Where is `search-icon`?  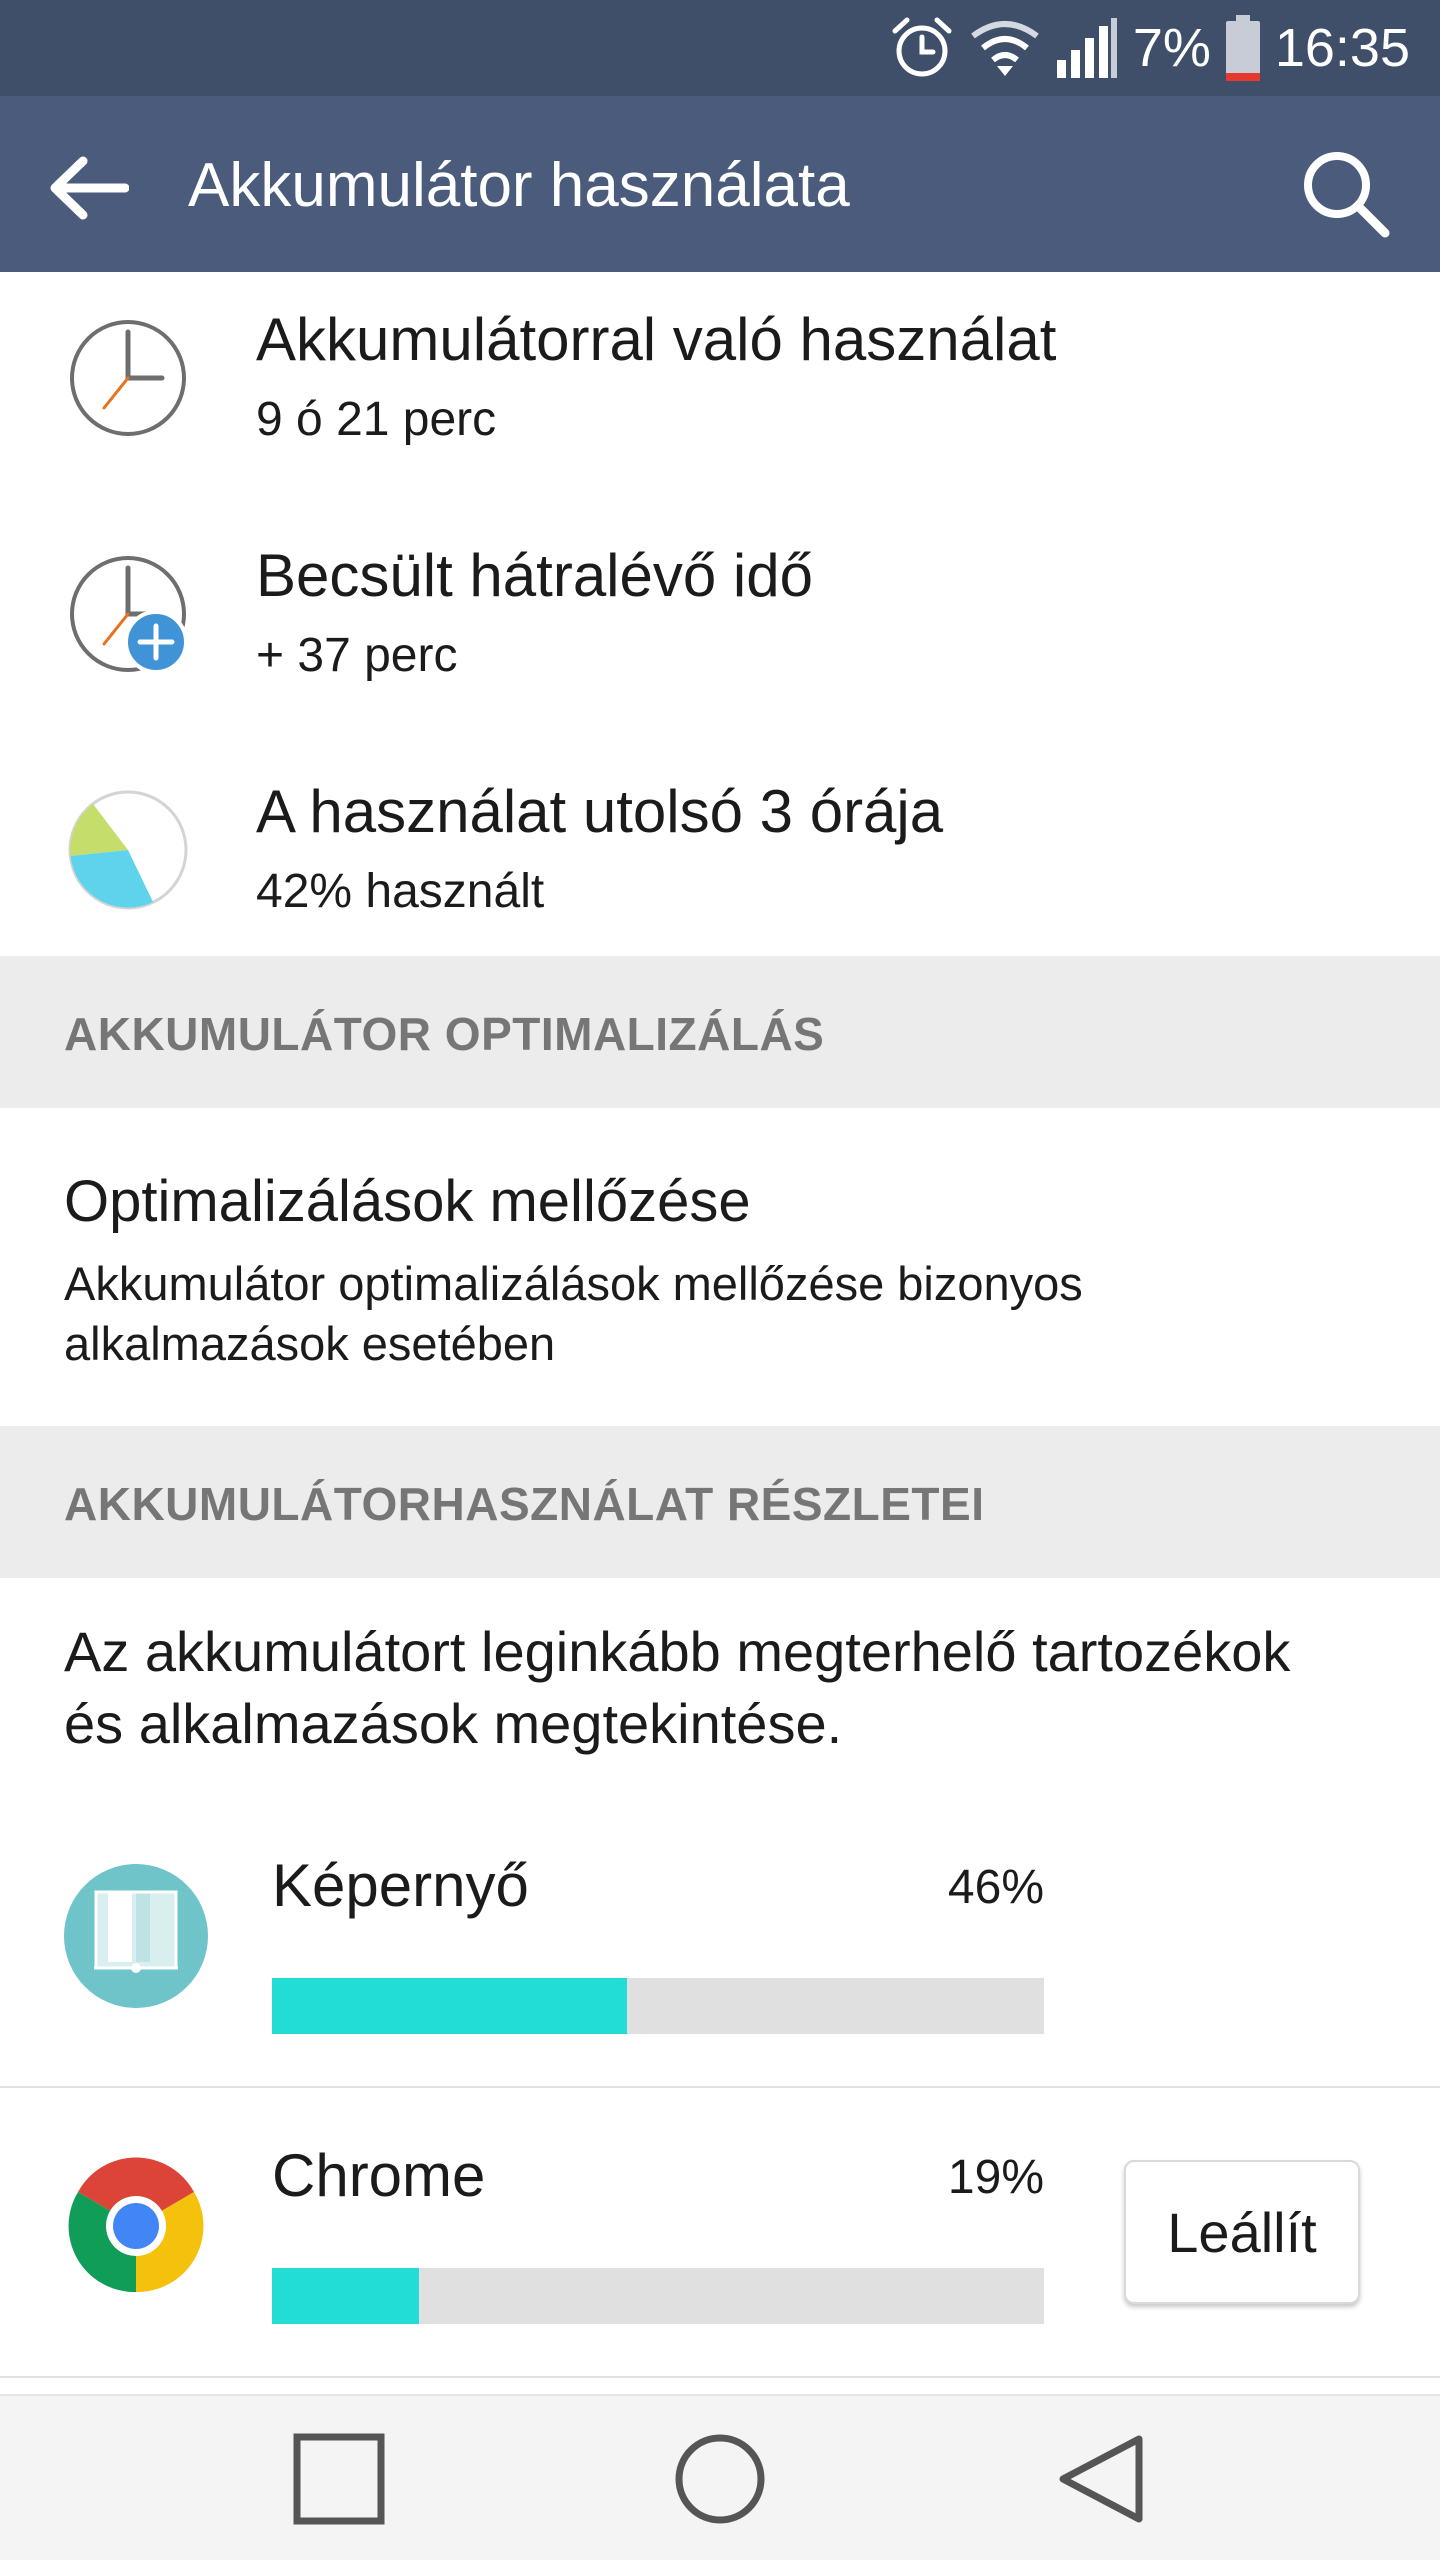 search-icon is located at coordinates (1347, 195).